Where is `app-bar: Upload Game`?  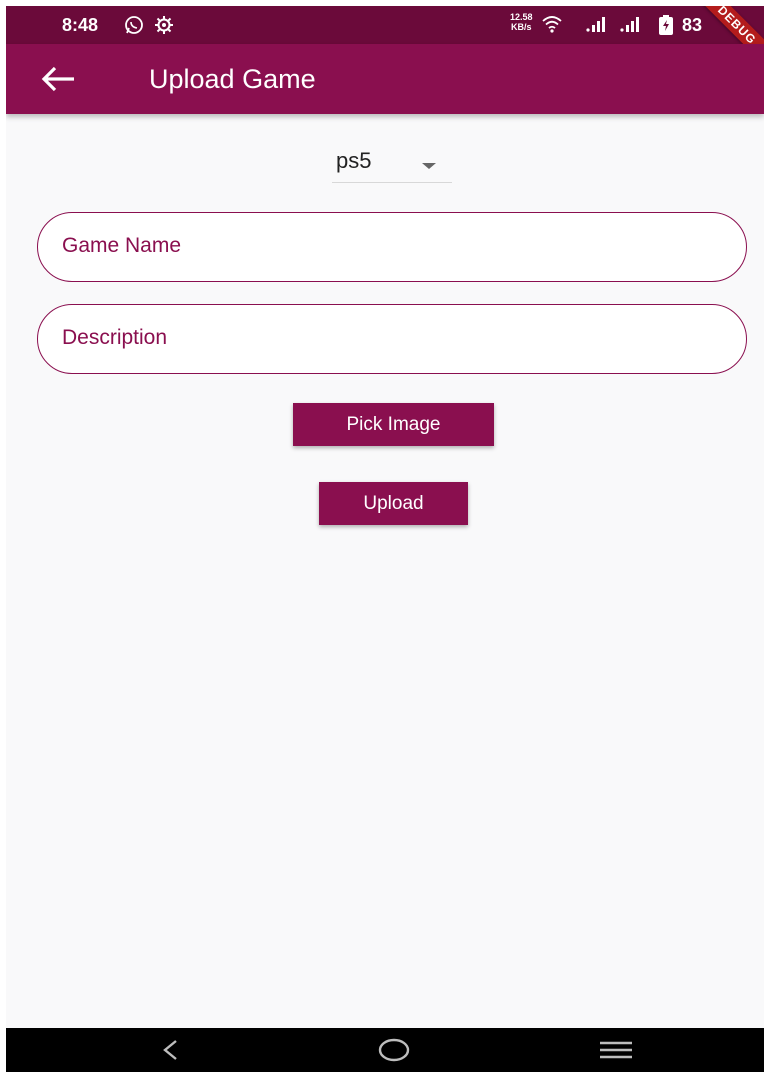 app-bar: Upload Game is located at coordinates (385, 79).